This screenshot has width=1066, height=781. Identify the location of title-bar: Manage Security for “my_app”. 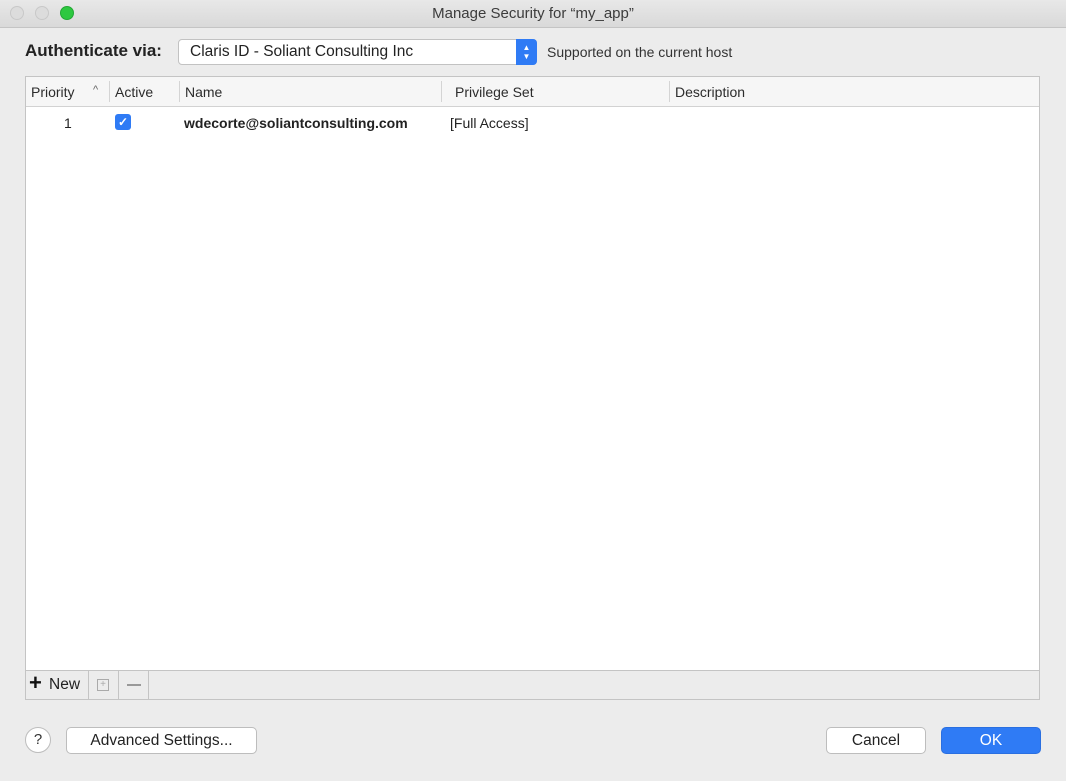
(533, 14).